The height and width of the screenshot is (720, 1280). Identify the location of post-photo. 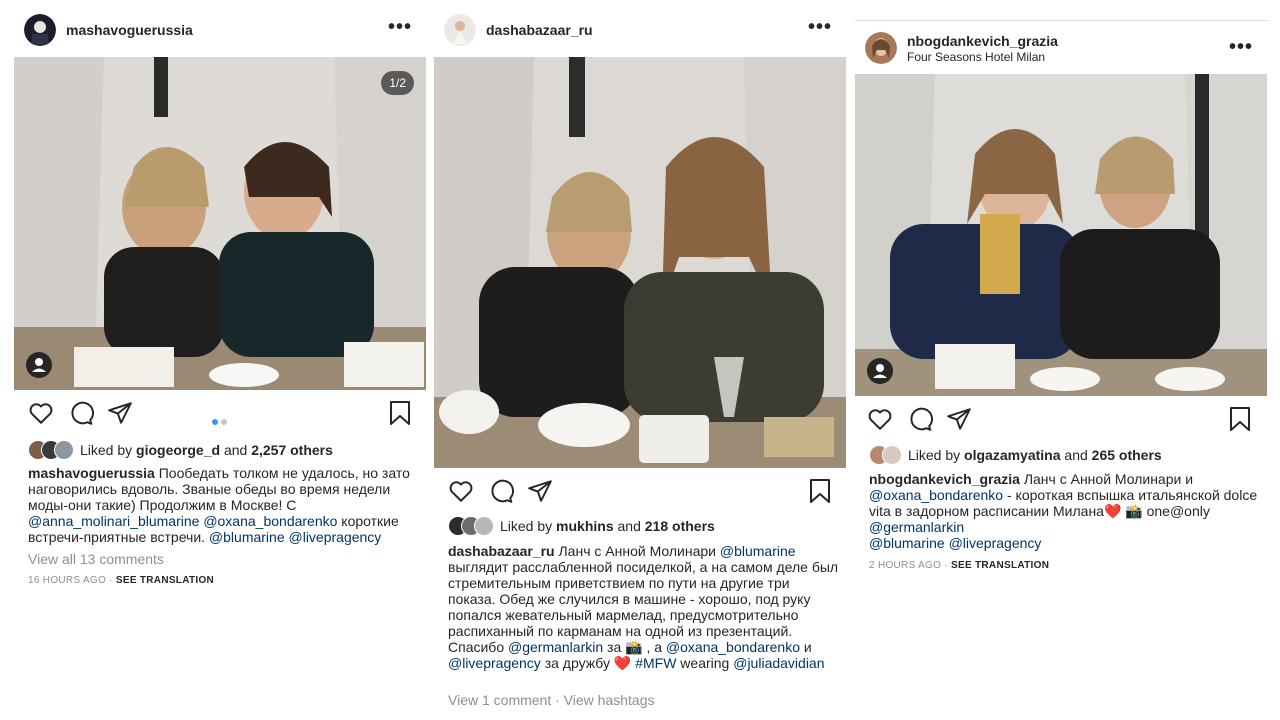
(1061, 235).